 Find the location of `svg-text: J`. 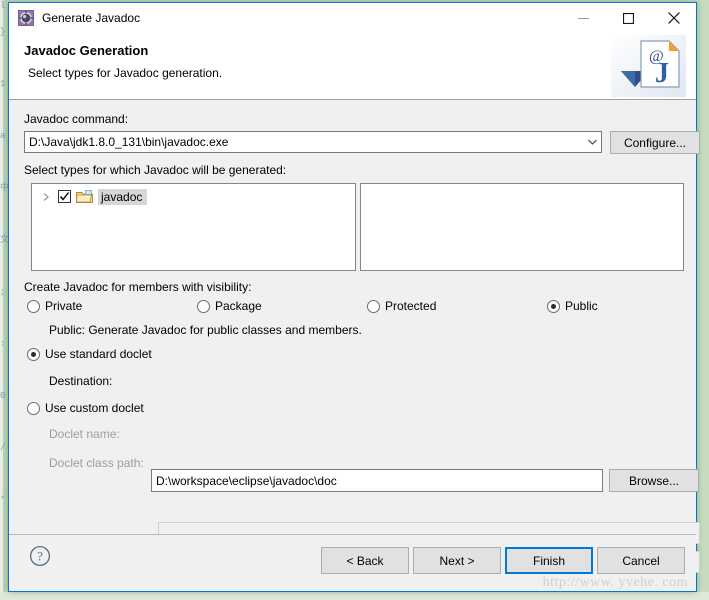

svg-text: J is located at coordinates (662, 73).